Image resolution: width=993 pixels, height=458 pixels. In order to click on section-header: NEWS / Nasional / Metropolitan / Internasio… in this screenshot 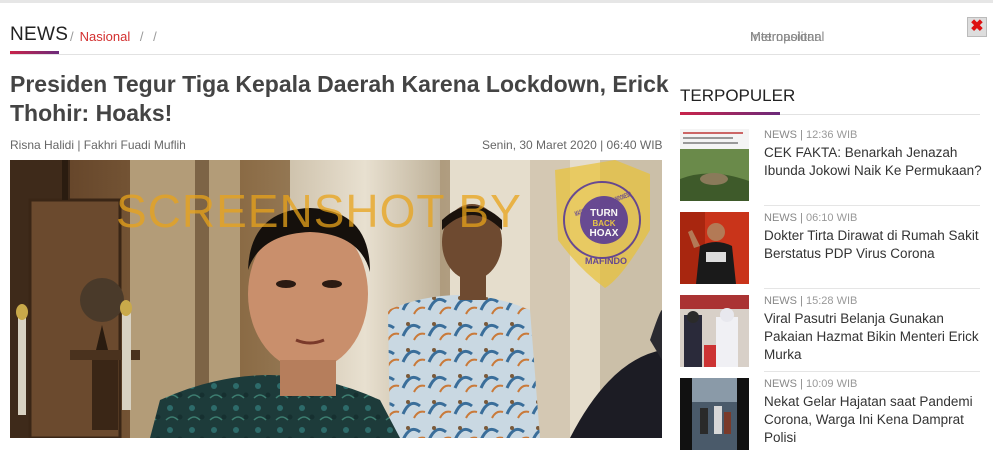, I will do `click(495, 38)`.